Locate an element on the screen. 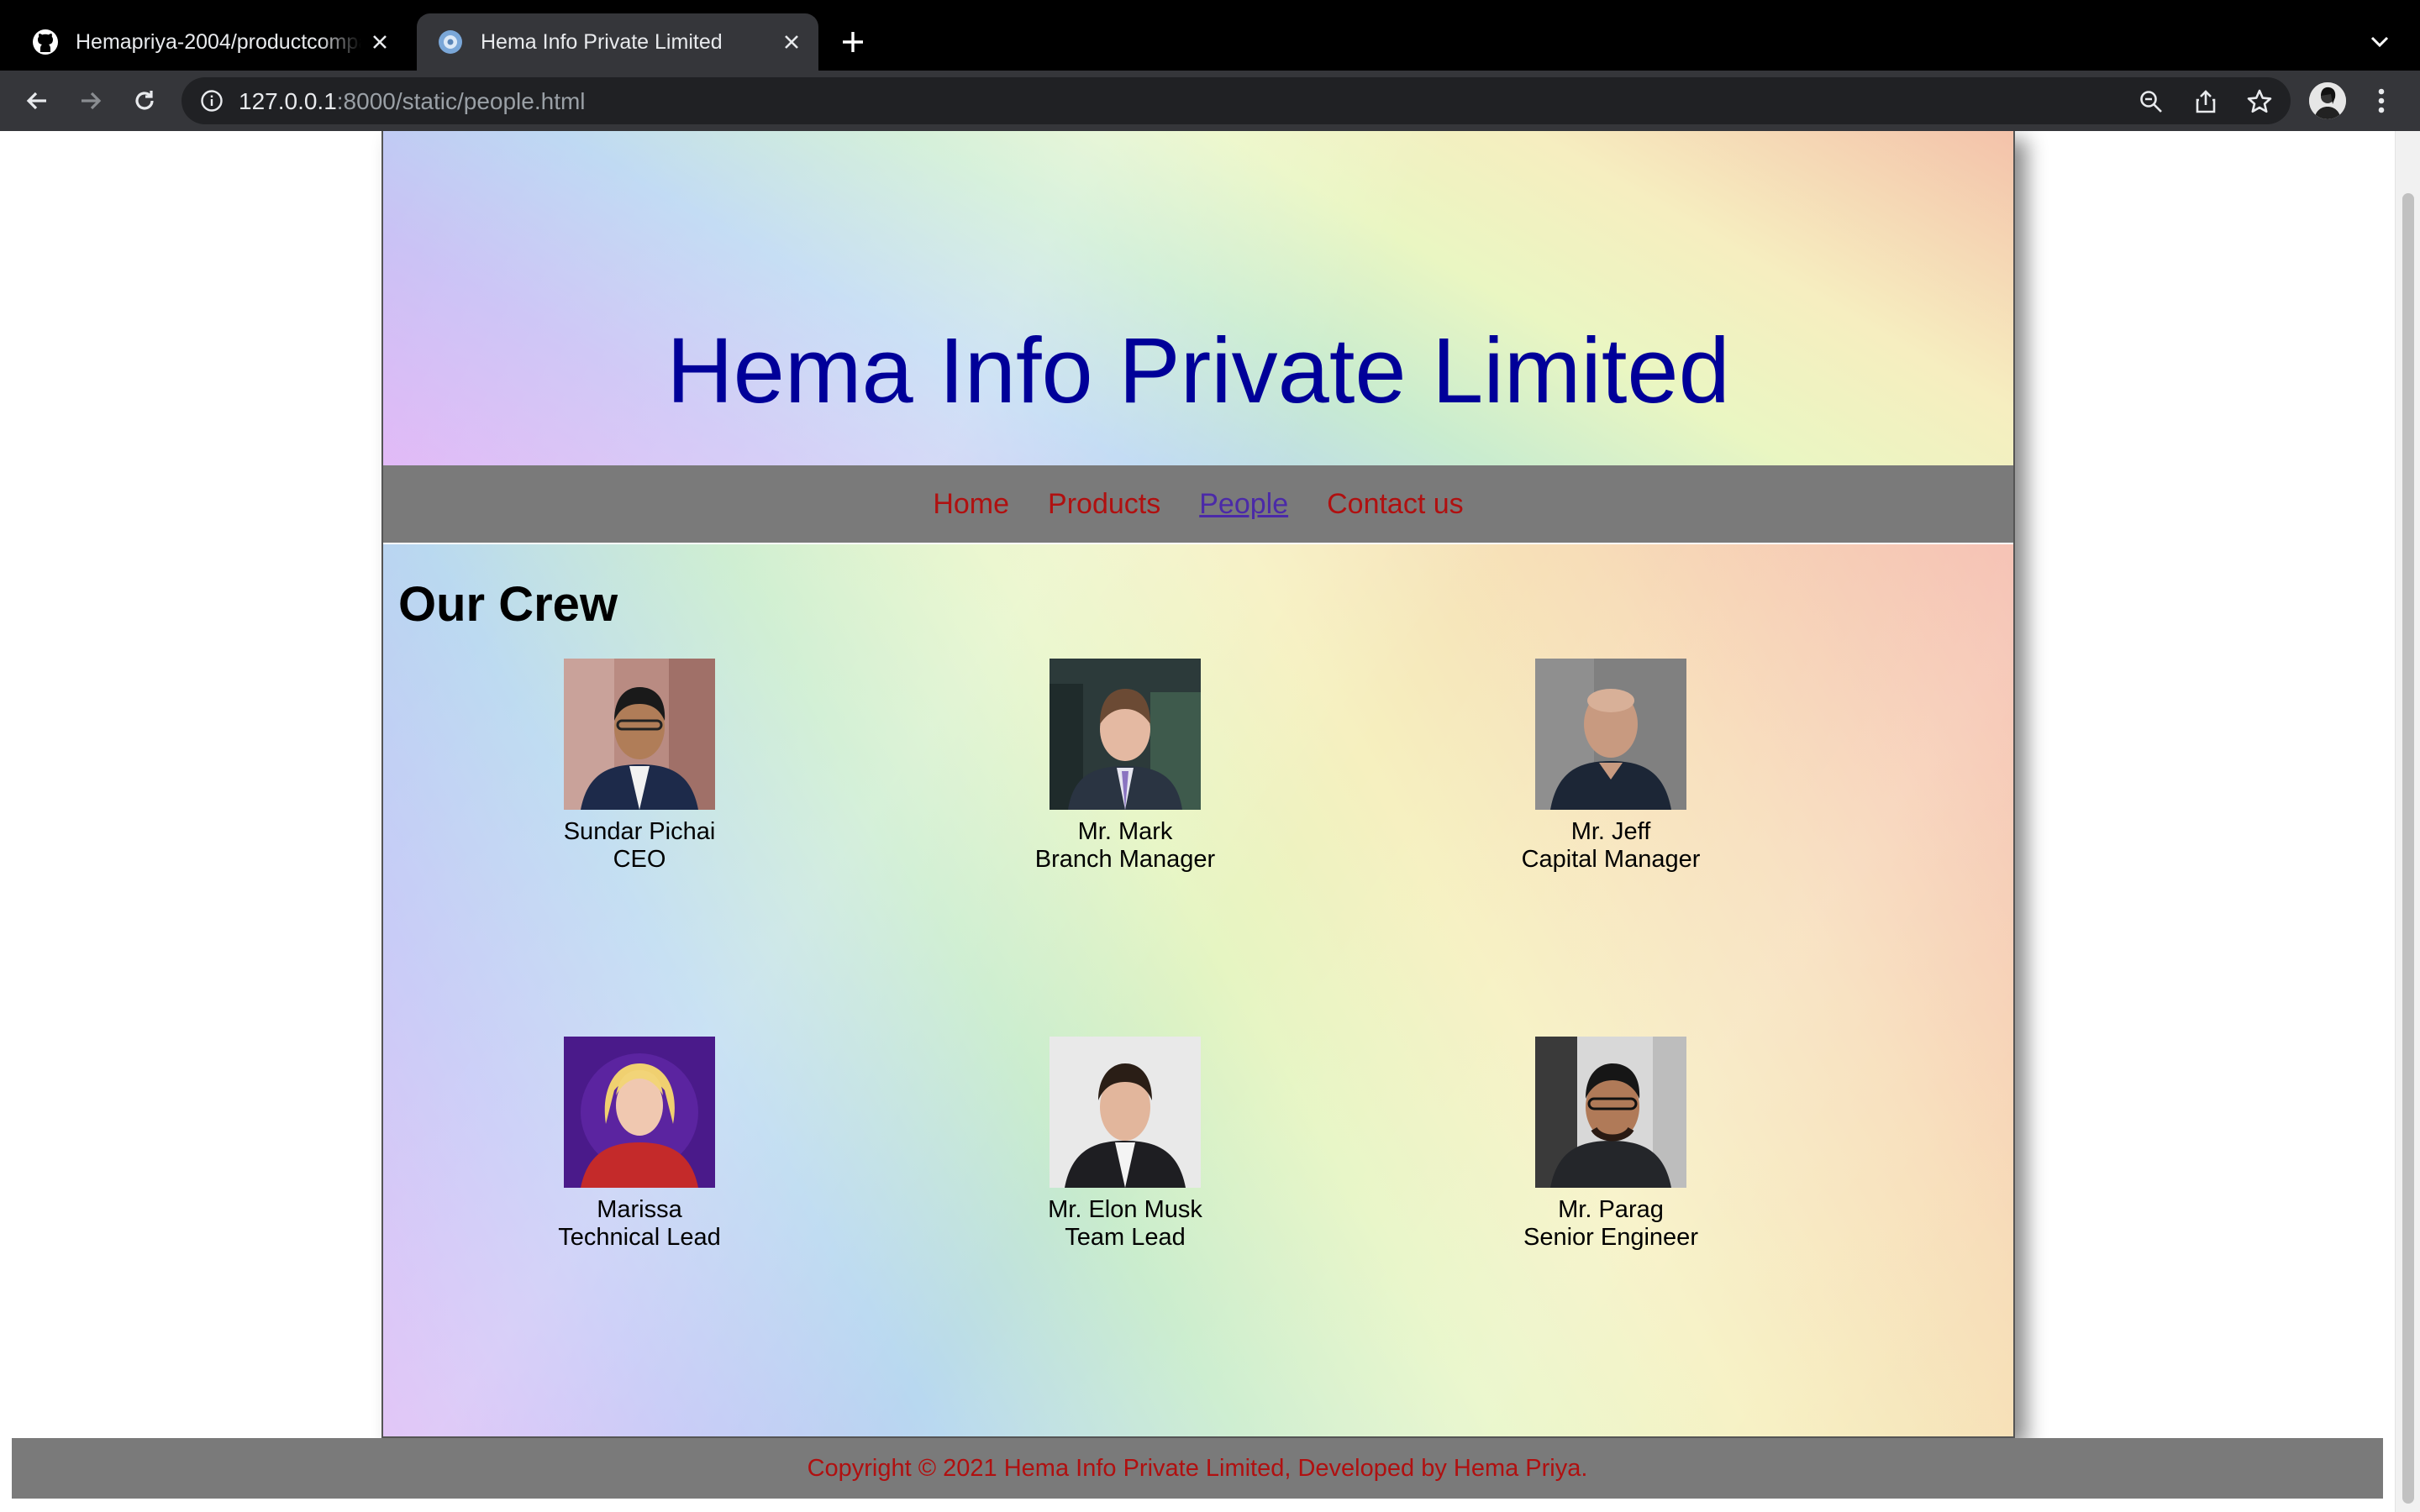 The height and width of the screenshot is (1512, 2420). crew-heading: Our Crew is located at coordinates (508, 604).